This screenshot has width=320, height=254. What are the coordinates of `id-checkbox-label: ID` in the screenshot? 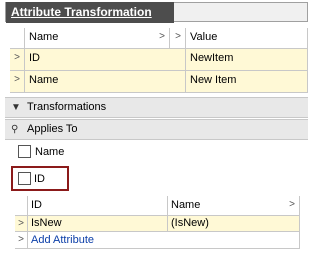 It's located at (39, 179).